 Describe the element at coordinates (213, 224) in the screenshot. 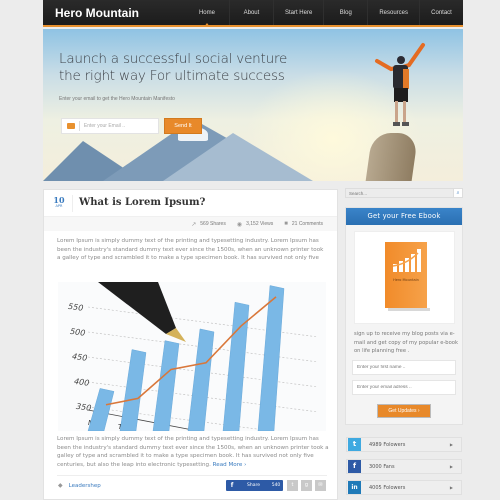

I see `shares-label: 569 Shares` at that location.